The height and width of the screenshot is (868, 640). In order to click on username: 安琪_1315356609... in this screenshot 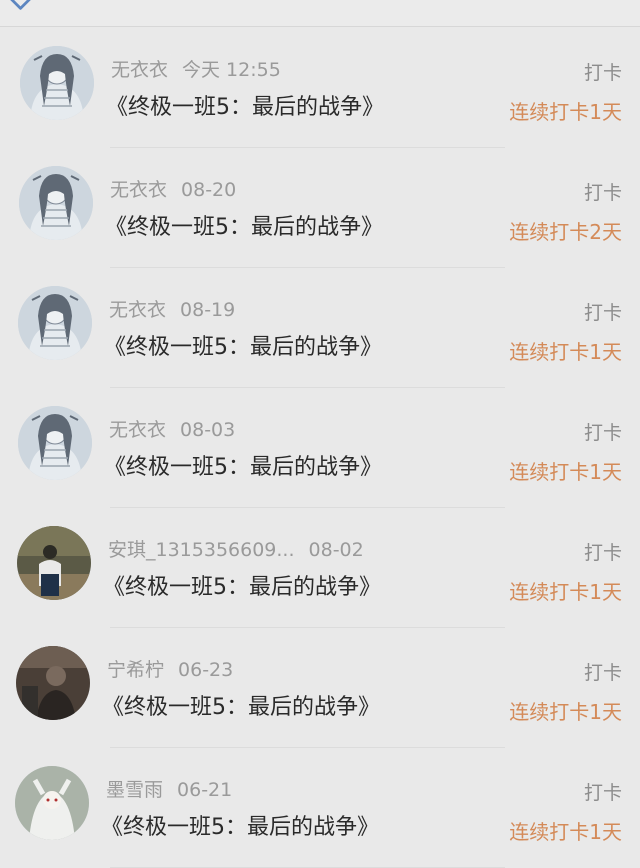, I will do `click(201, 550)`.